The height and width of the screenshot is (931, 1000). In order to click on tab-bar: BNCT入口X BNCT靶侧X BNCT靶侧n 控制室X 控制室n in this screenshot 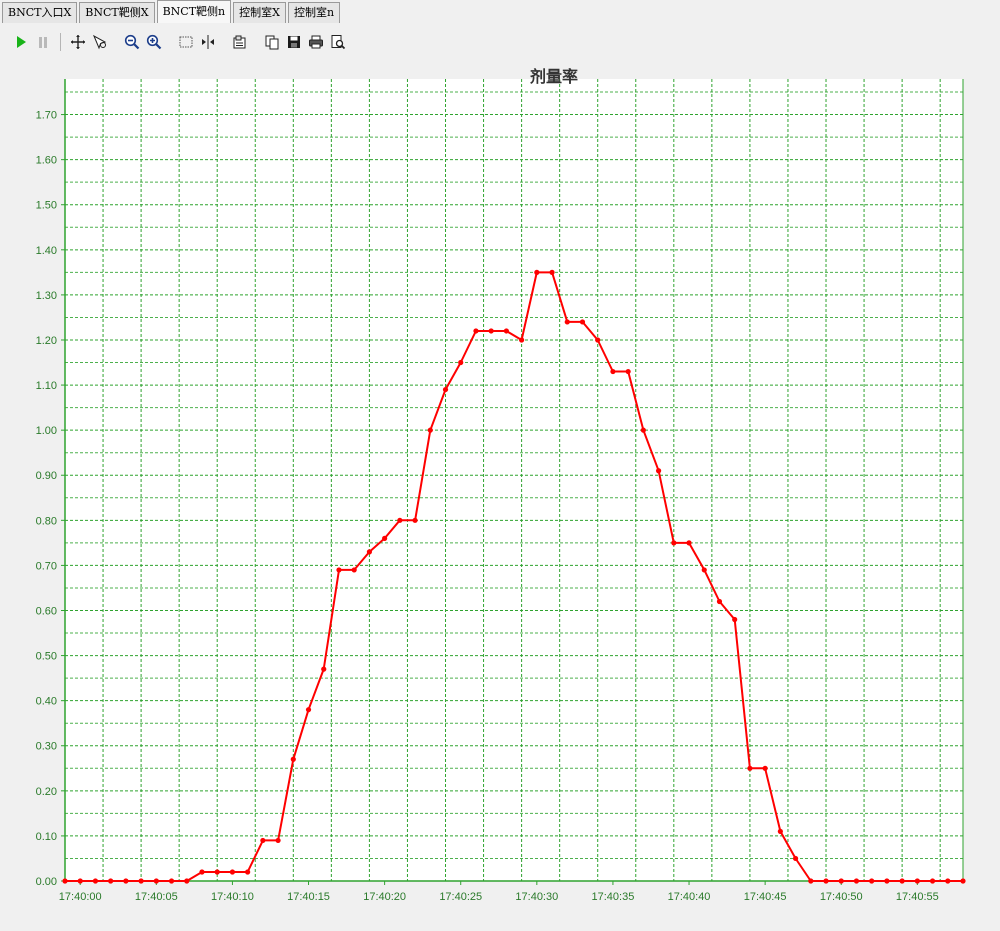, I will do `click(170, 12)`.